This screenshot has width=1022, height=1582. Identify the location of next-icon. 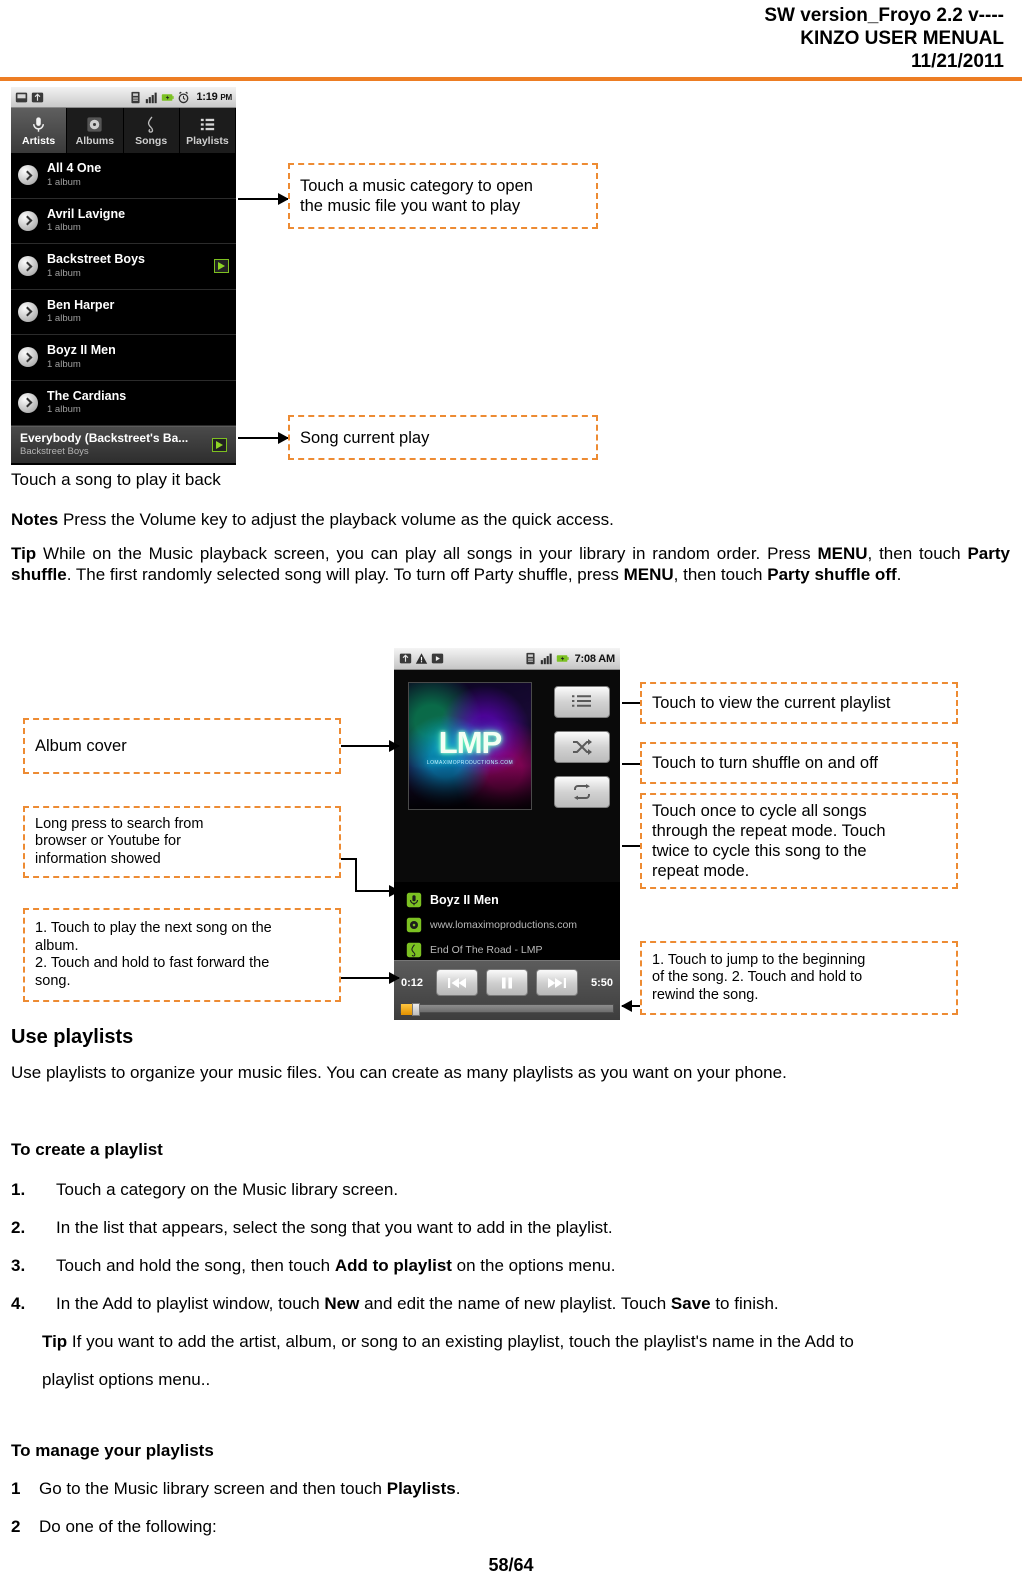
(557, 982).